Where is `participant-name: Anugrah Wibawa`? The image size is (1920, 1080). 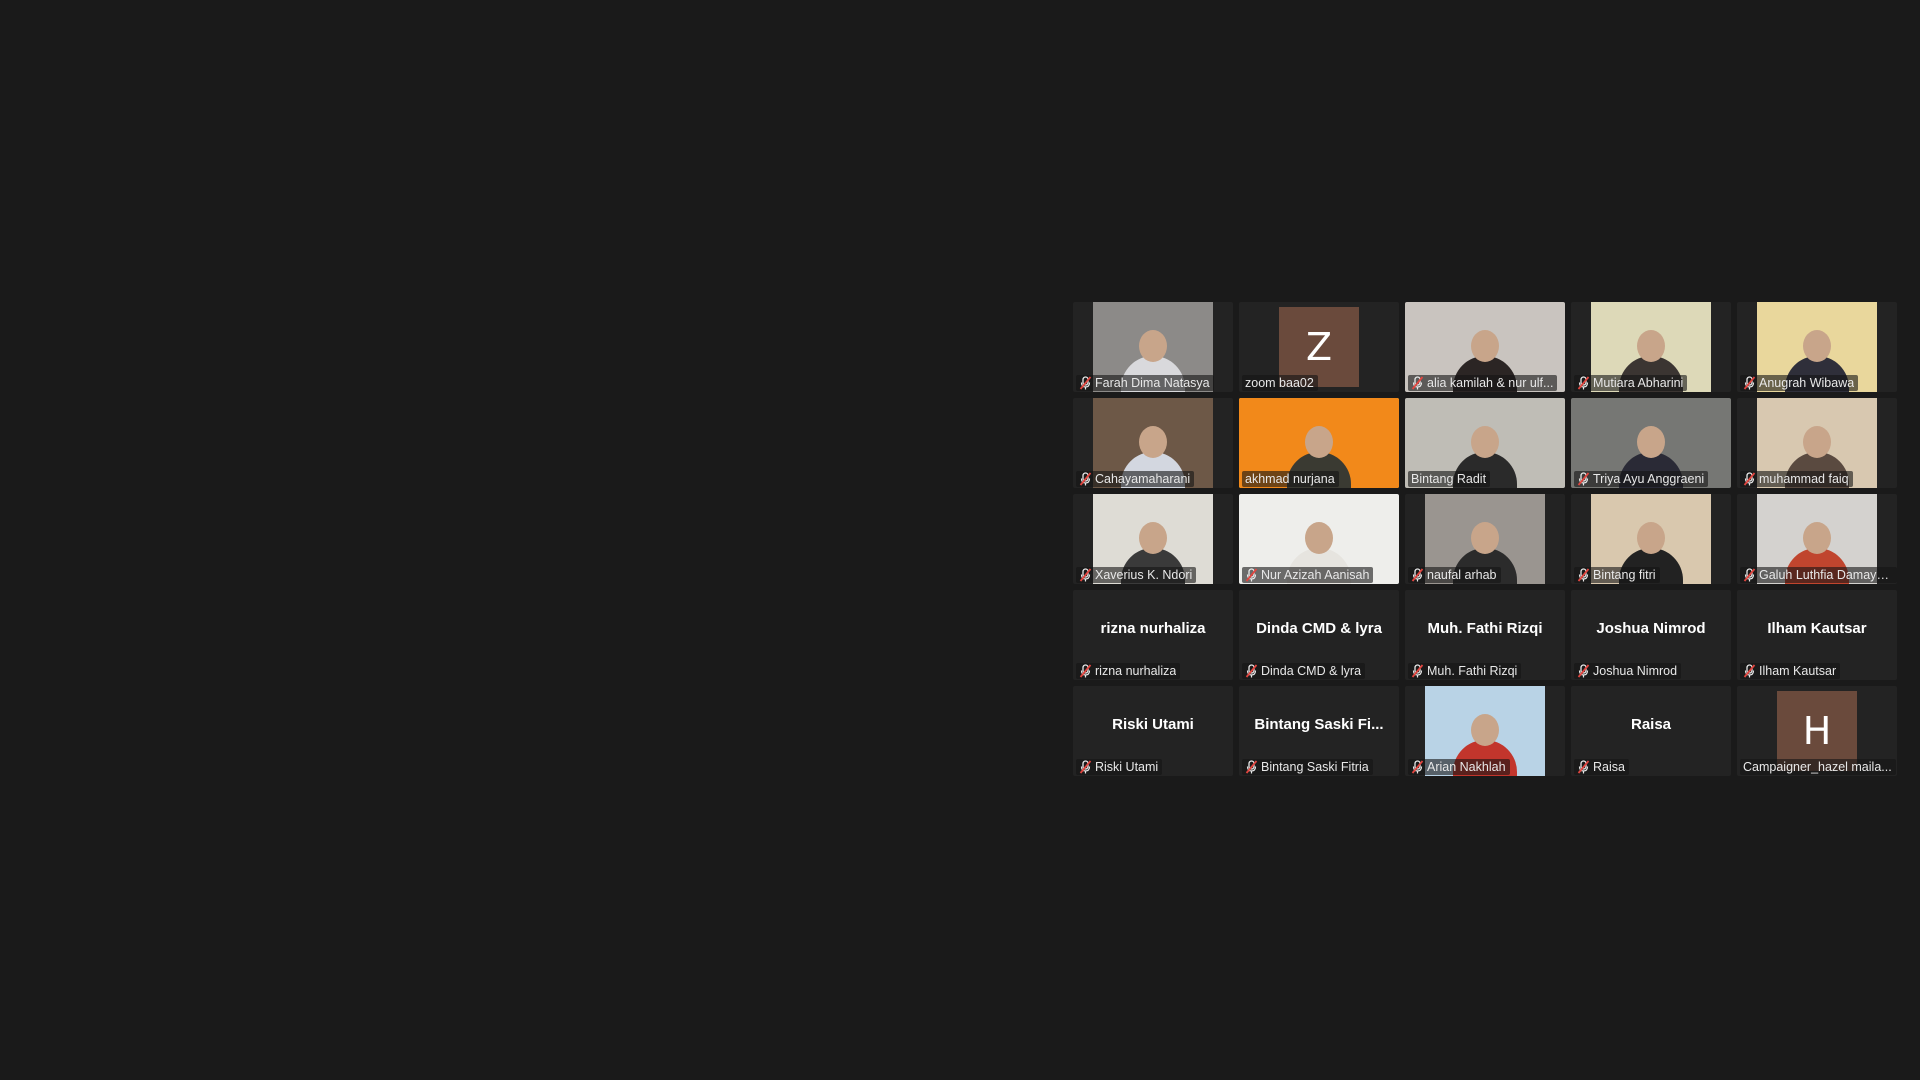 participant-name: Anugrah Wibawa is located at coordinates (1807, 383).